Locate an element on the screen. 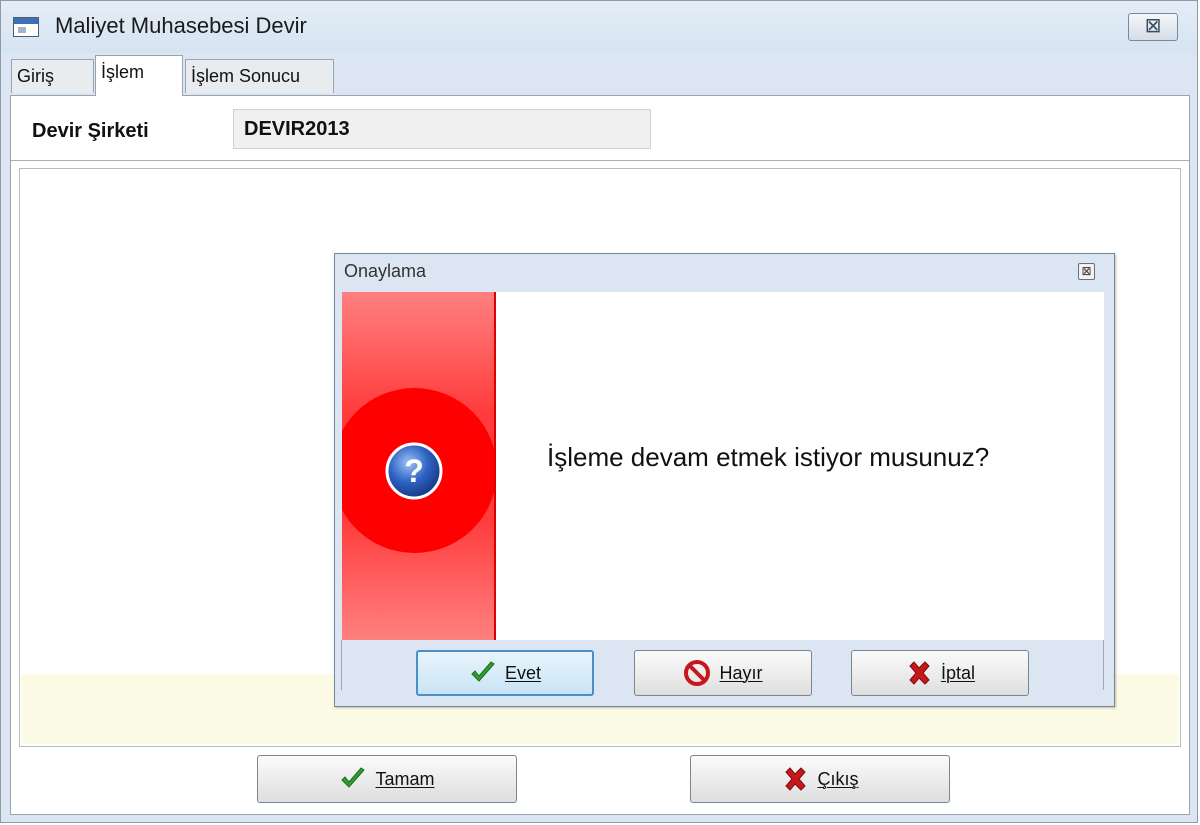 The image size is (1200, 825). ok-button: Tamam is located at coordinates (387, 779).